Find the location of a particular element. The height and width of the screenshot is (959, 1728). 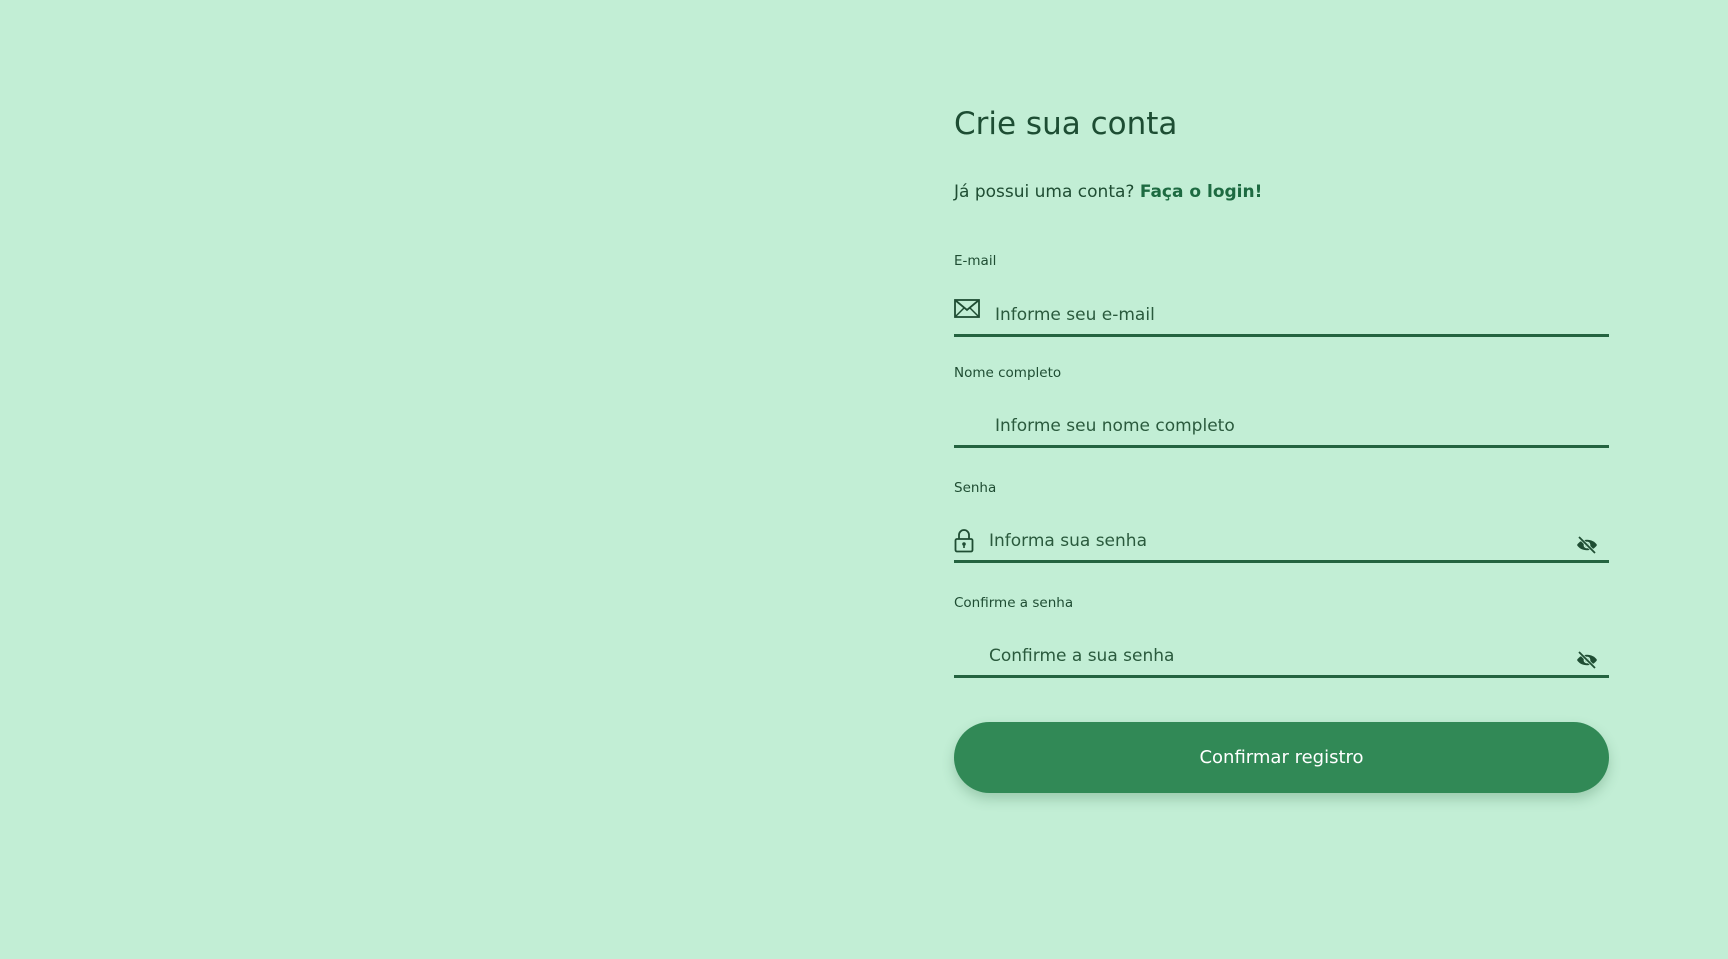

password-input is located at coordinates (1269, 541).